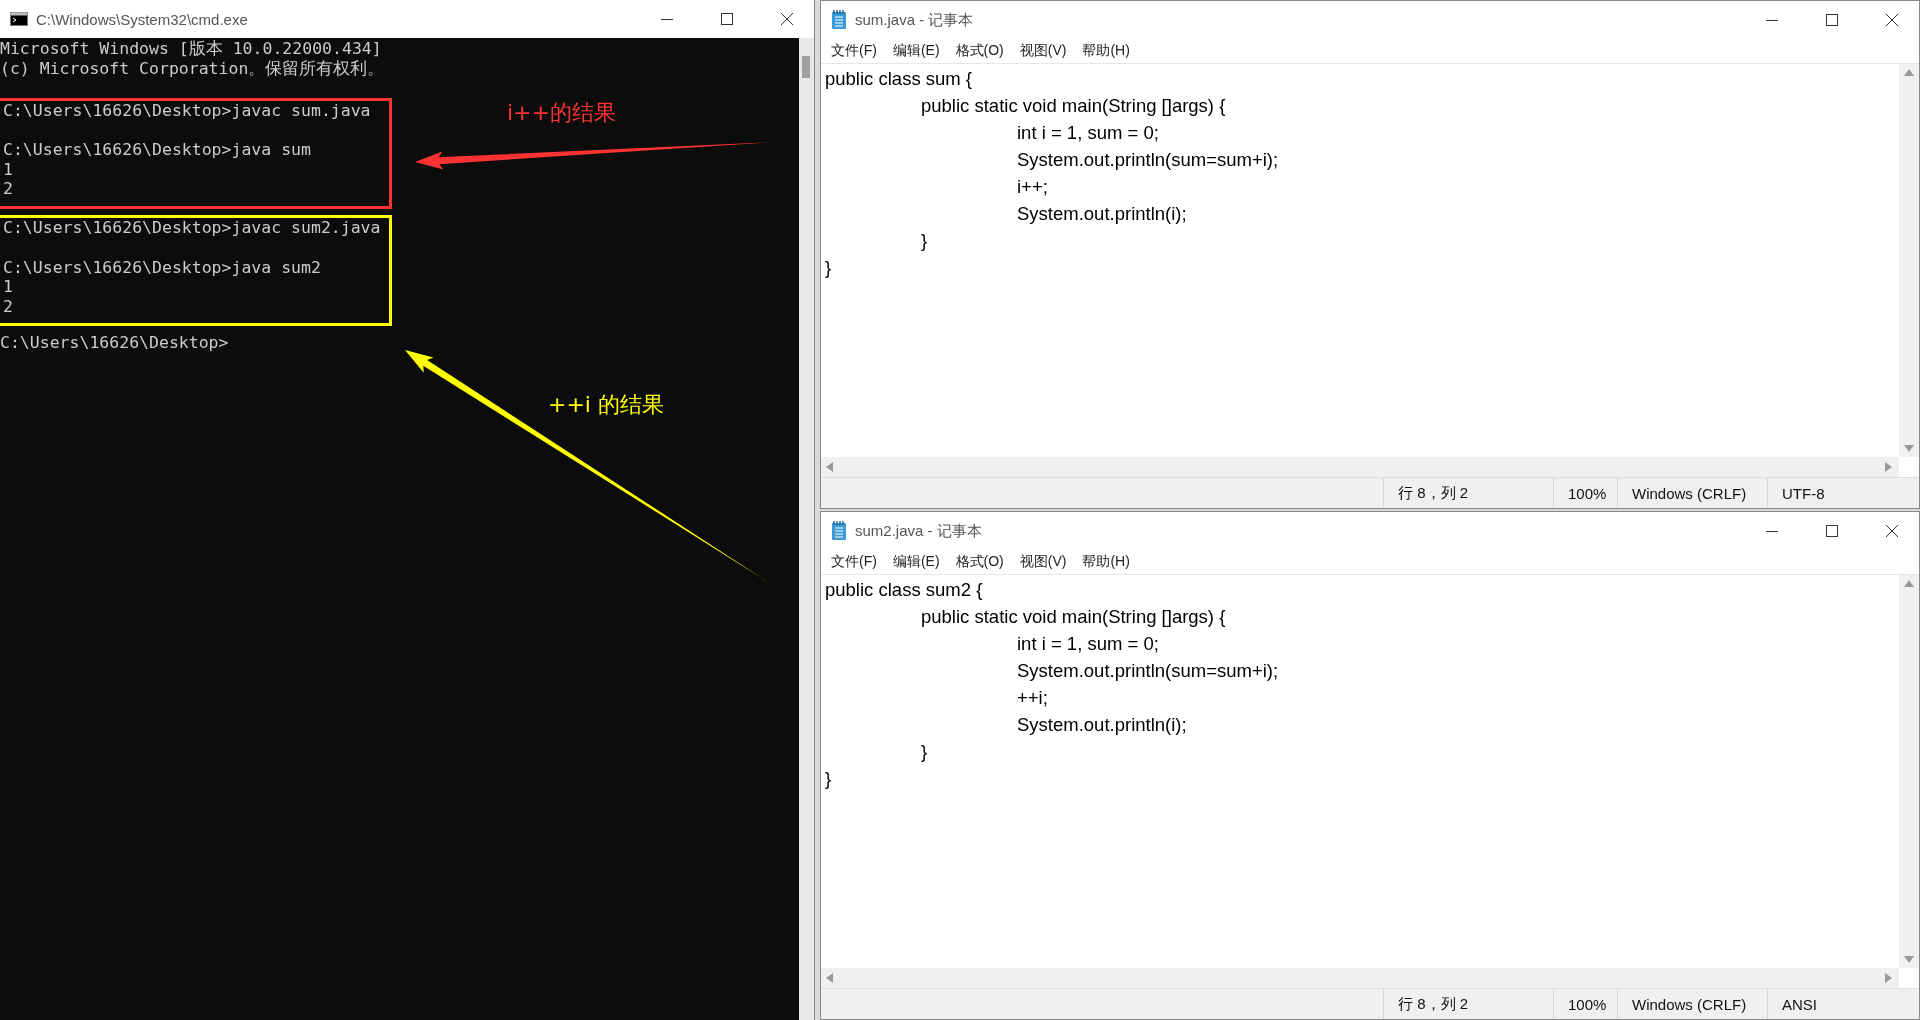  I want to click on code-line: public class sum {, so click(899, 79).